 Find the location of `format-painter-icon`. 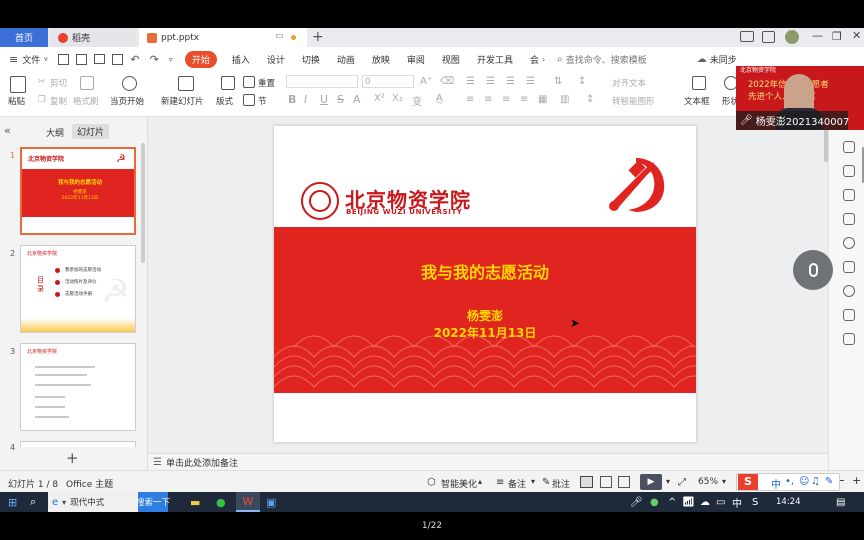

format-painter-icon is located at coordinates (87, 83).